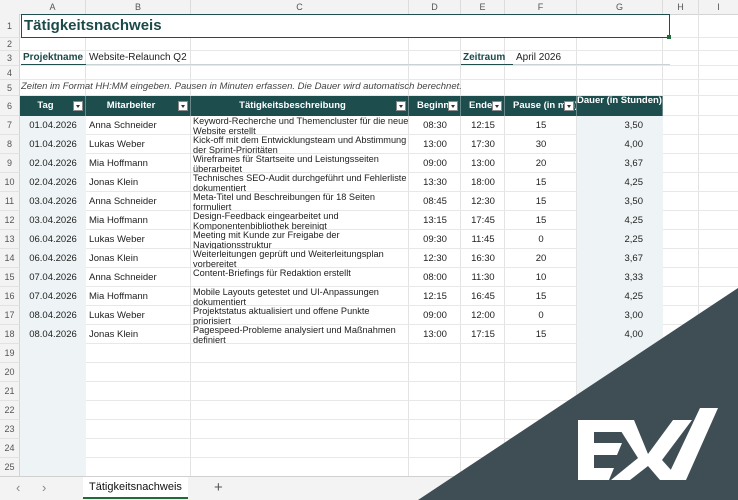  What do you see at coordinates (300, 277) in the screenshot?
I see `table-cell: Content-Briefings für Redaktion erstellt` at bounding box center [300, 277].